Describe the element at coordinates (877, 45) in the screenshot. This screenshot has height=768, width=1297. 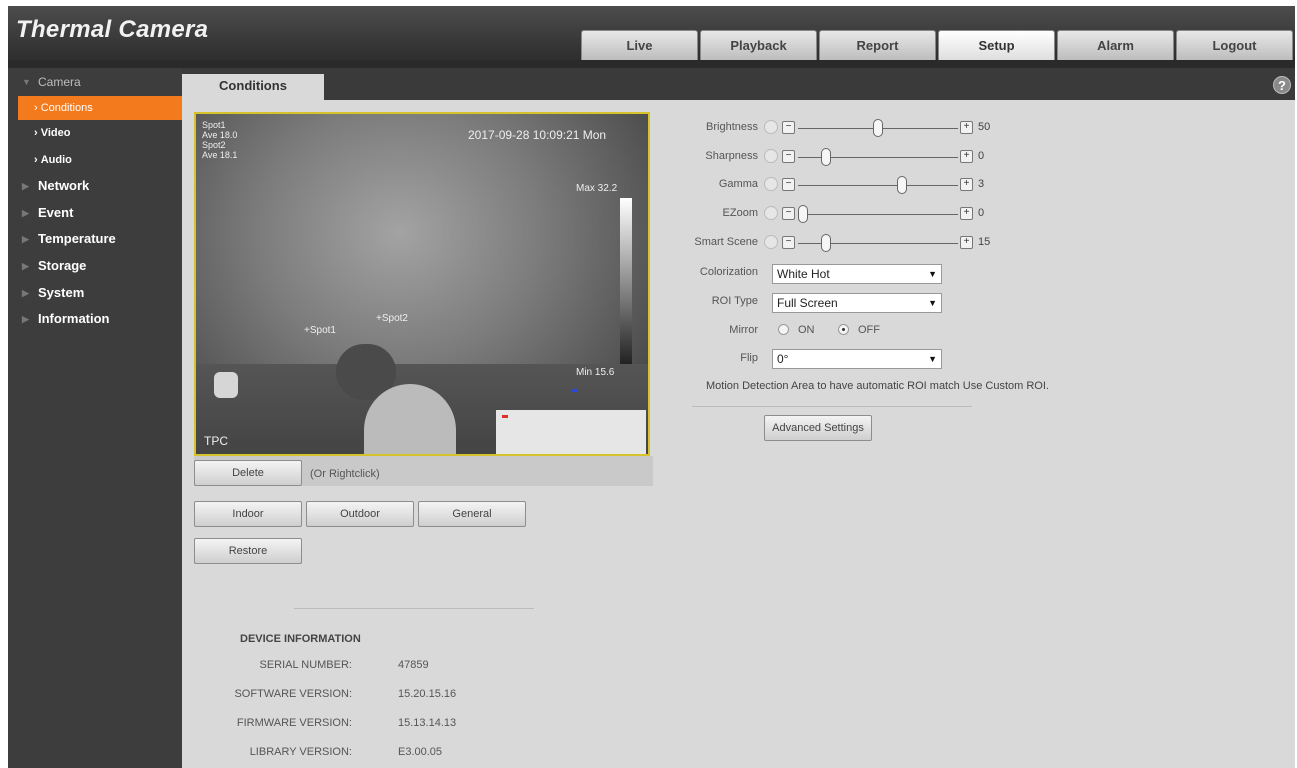
I see `tab-report: Report` at that location.